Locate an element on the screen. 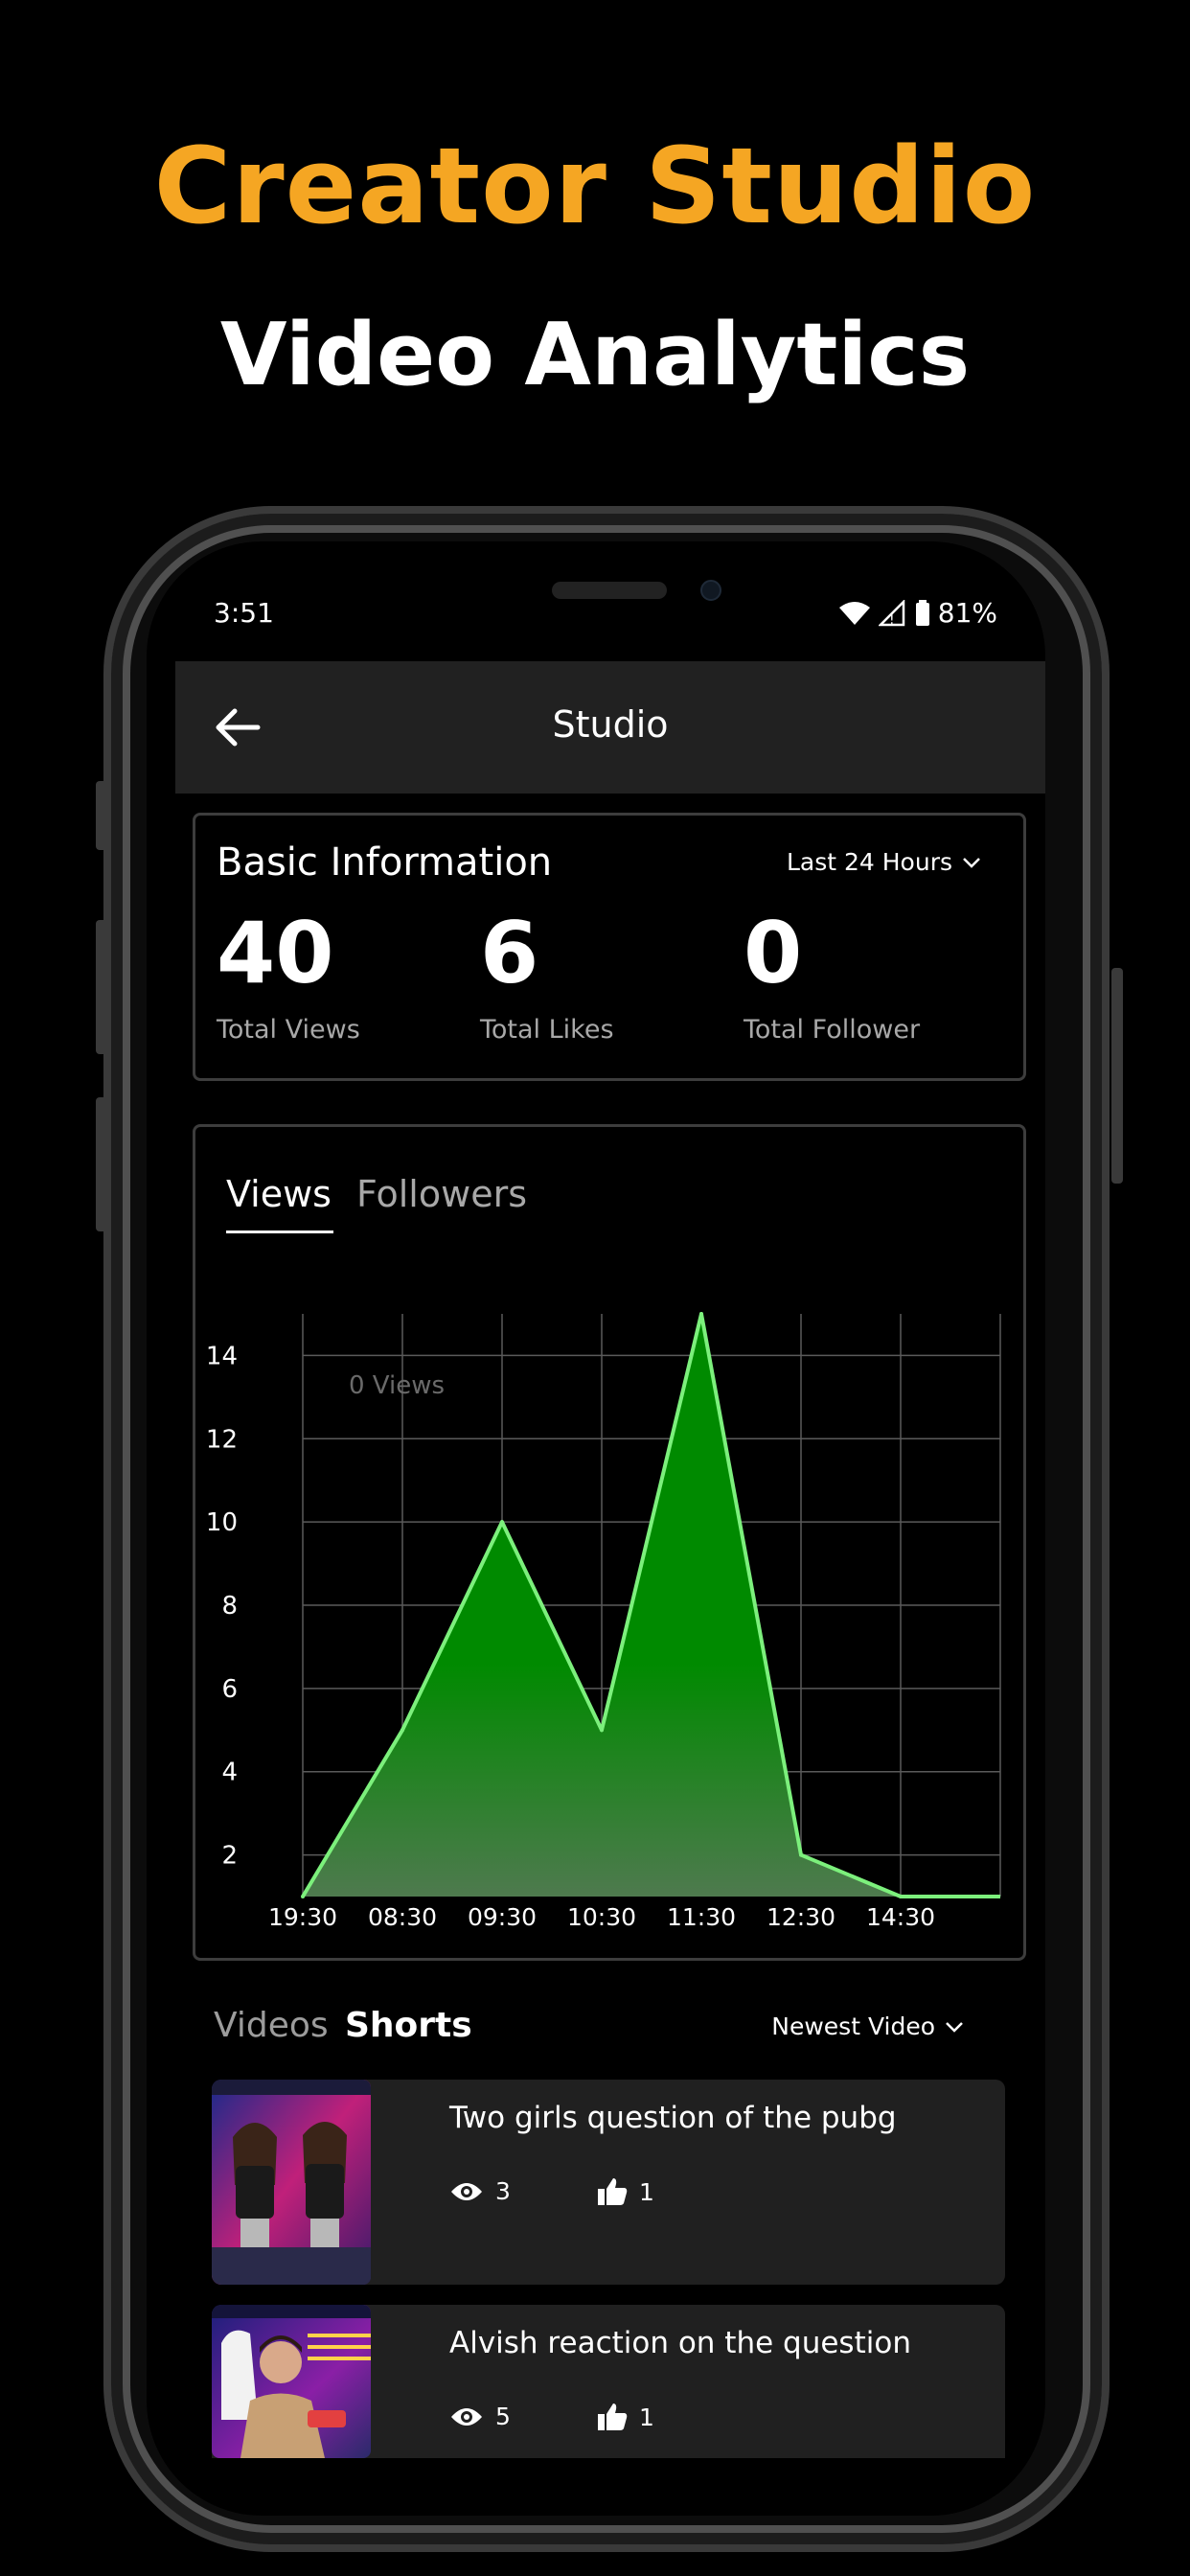 This screenshot has height=2576, width=1190. y-tick-label: 6 is located at coordinates (230, 1690).